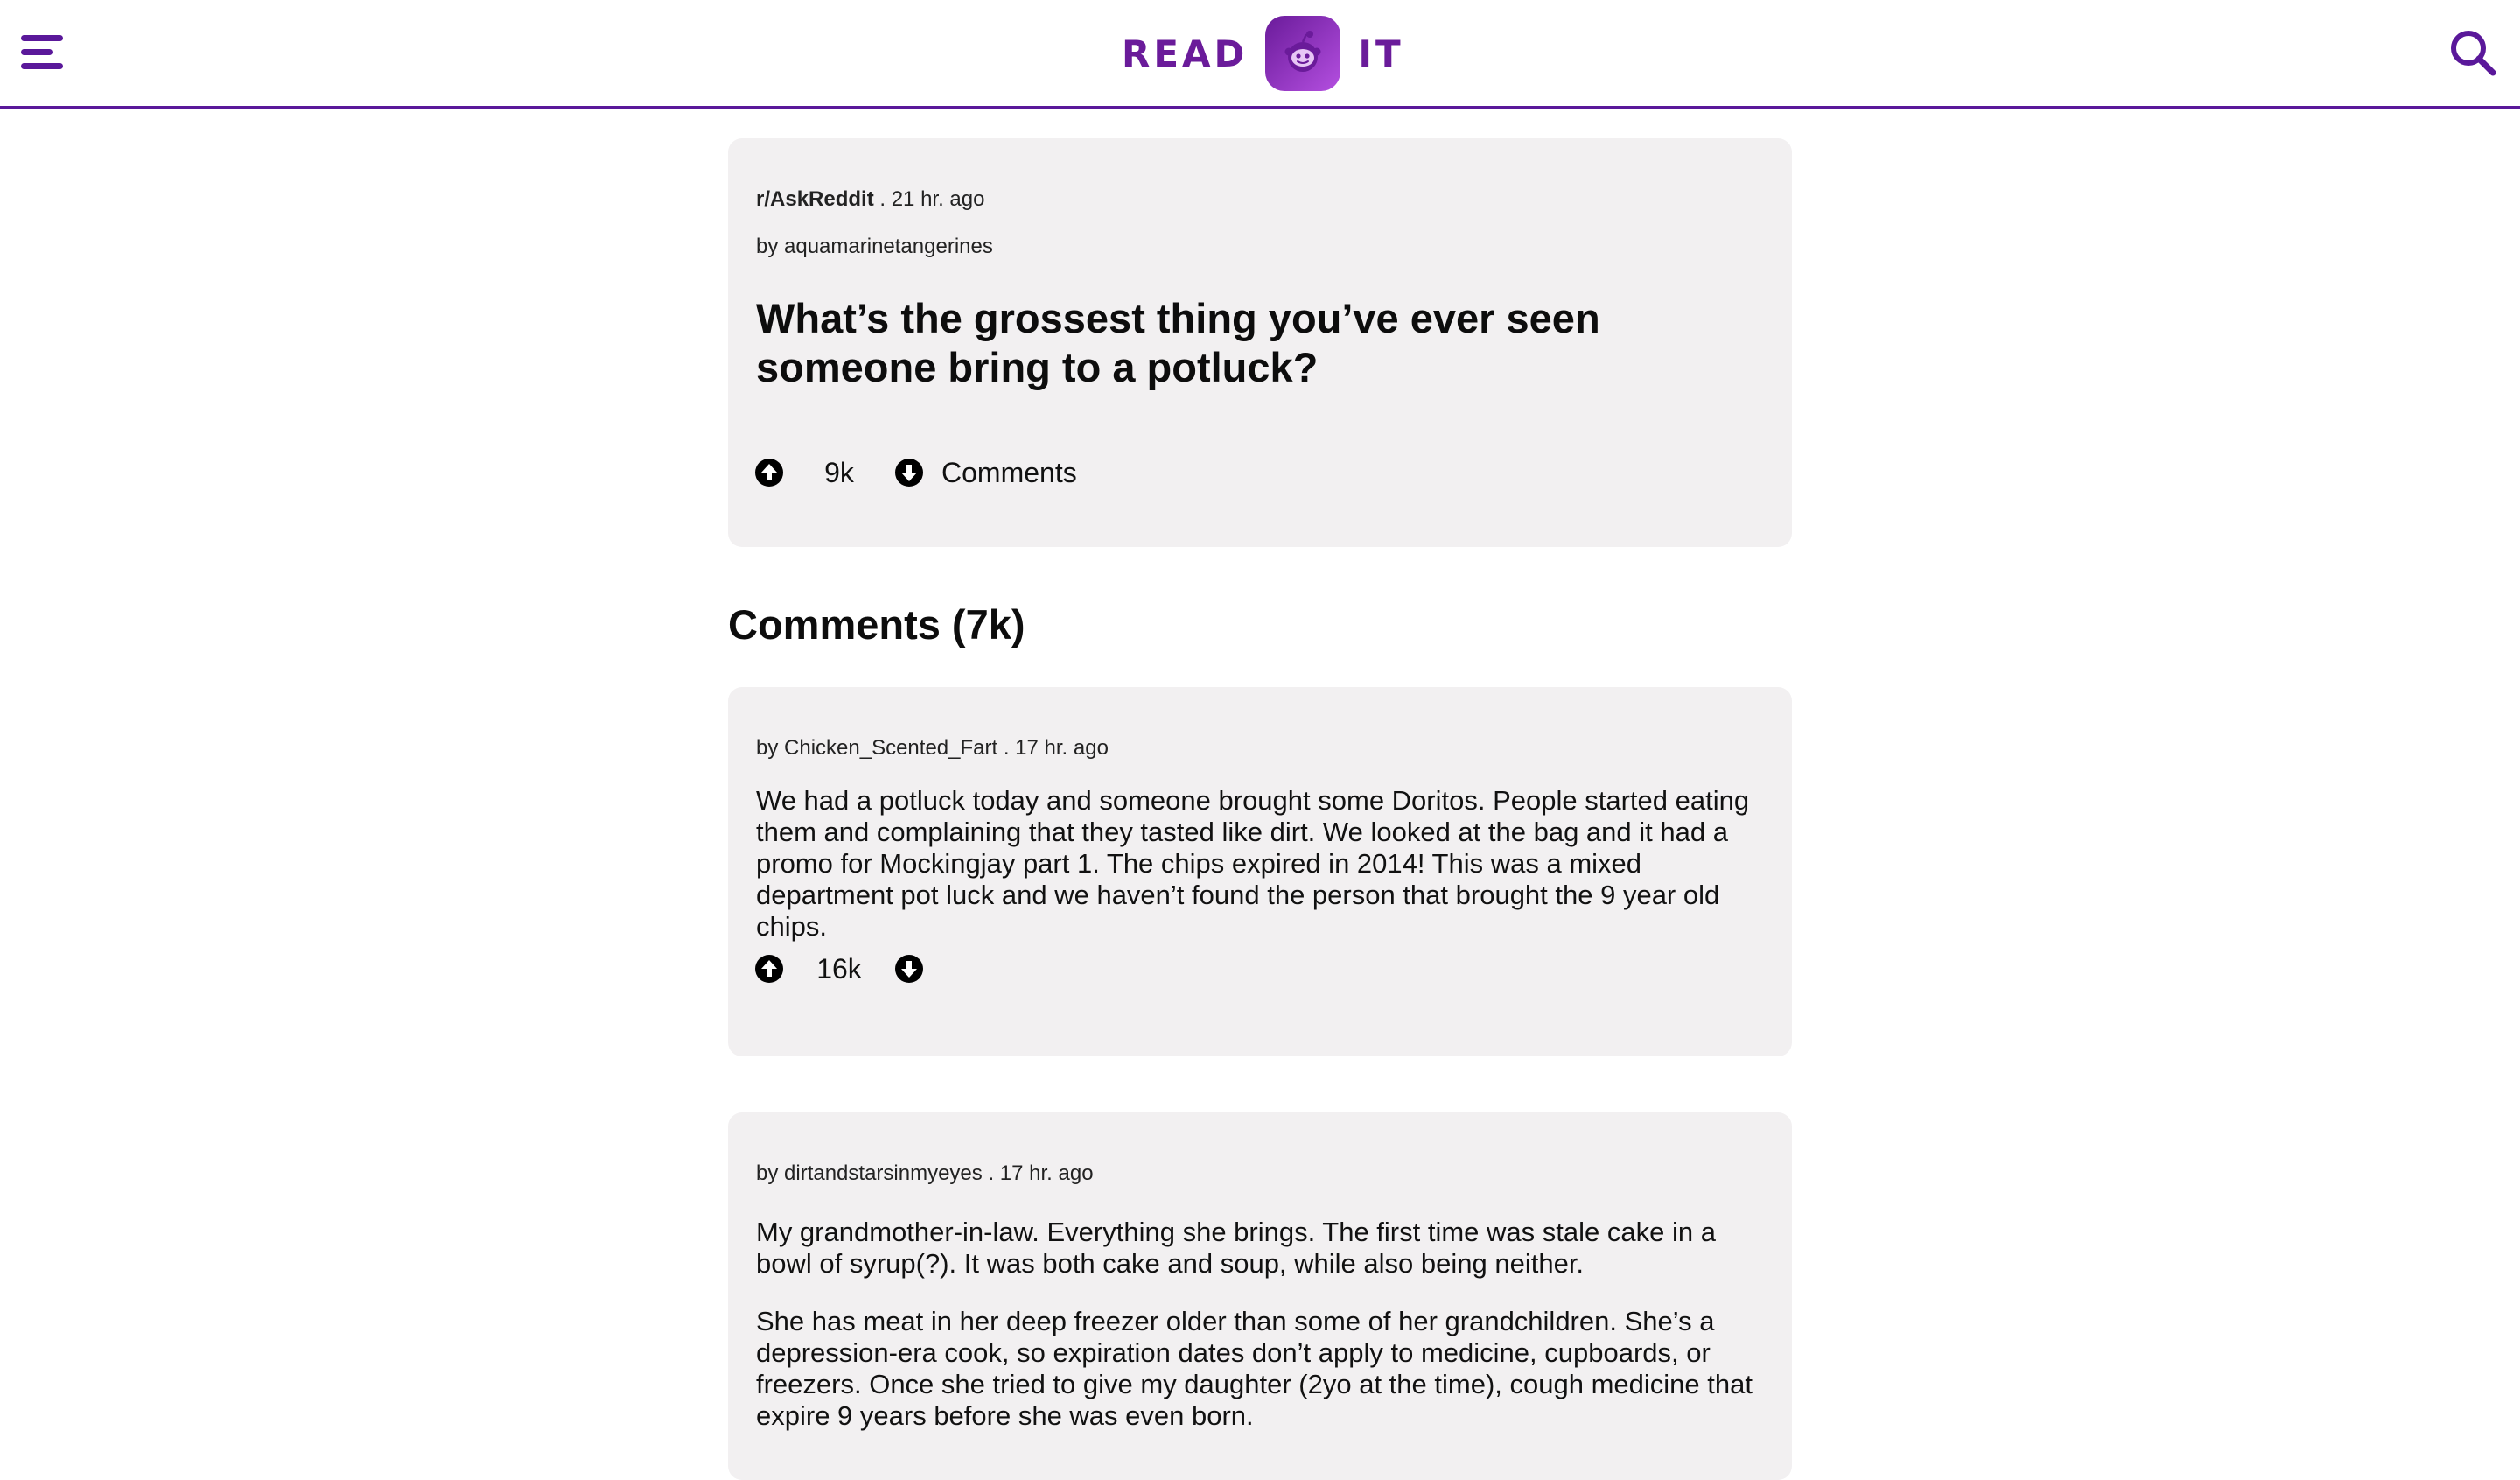 Image resolution: width=2520 pixels, height=1480 pixels. I want to click on post-vote-bar: 9k Comments, so click(915, 472).